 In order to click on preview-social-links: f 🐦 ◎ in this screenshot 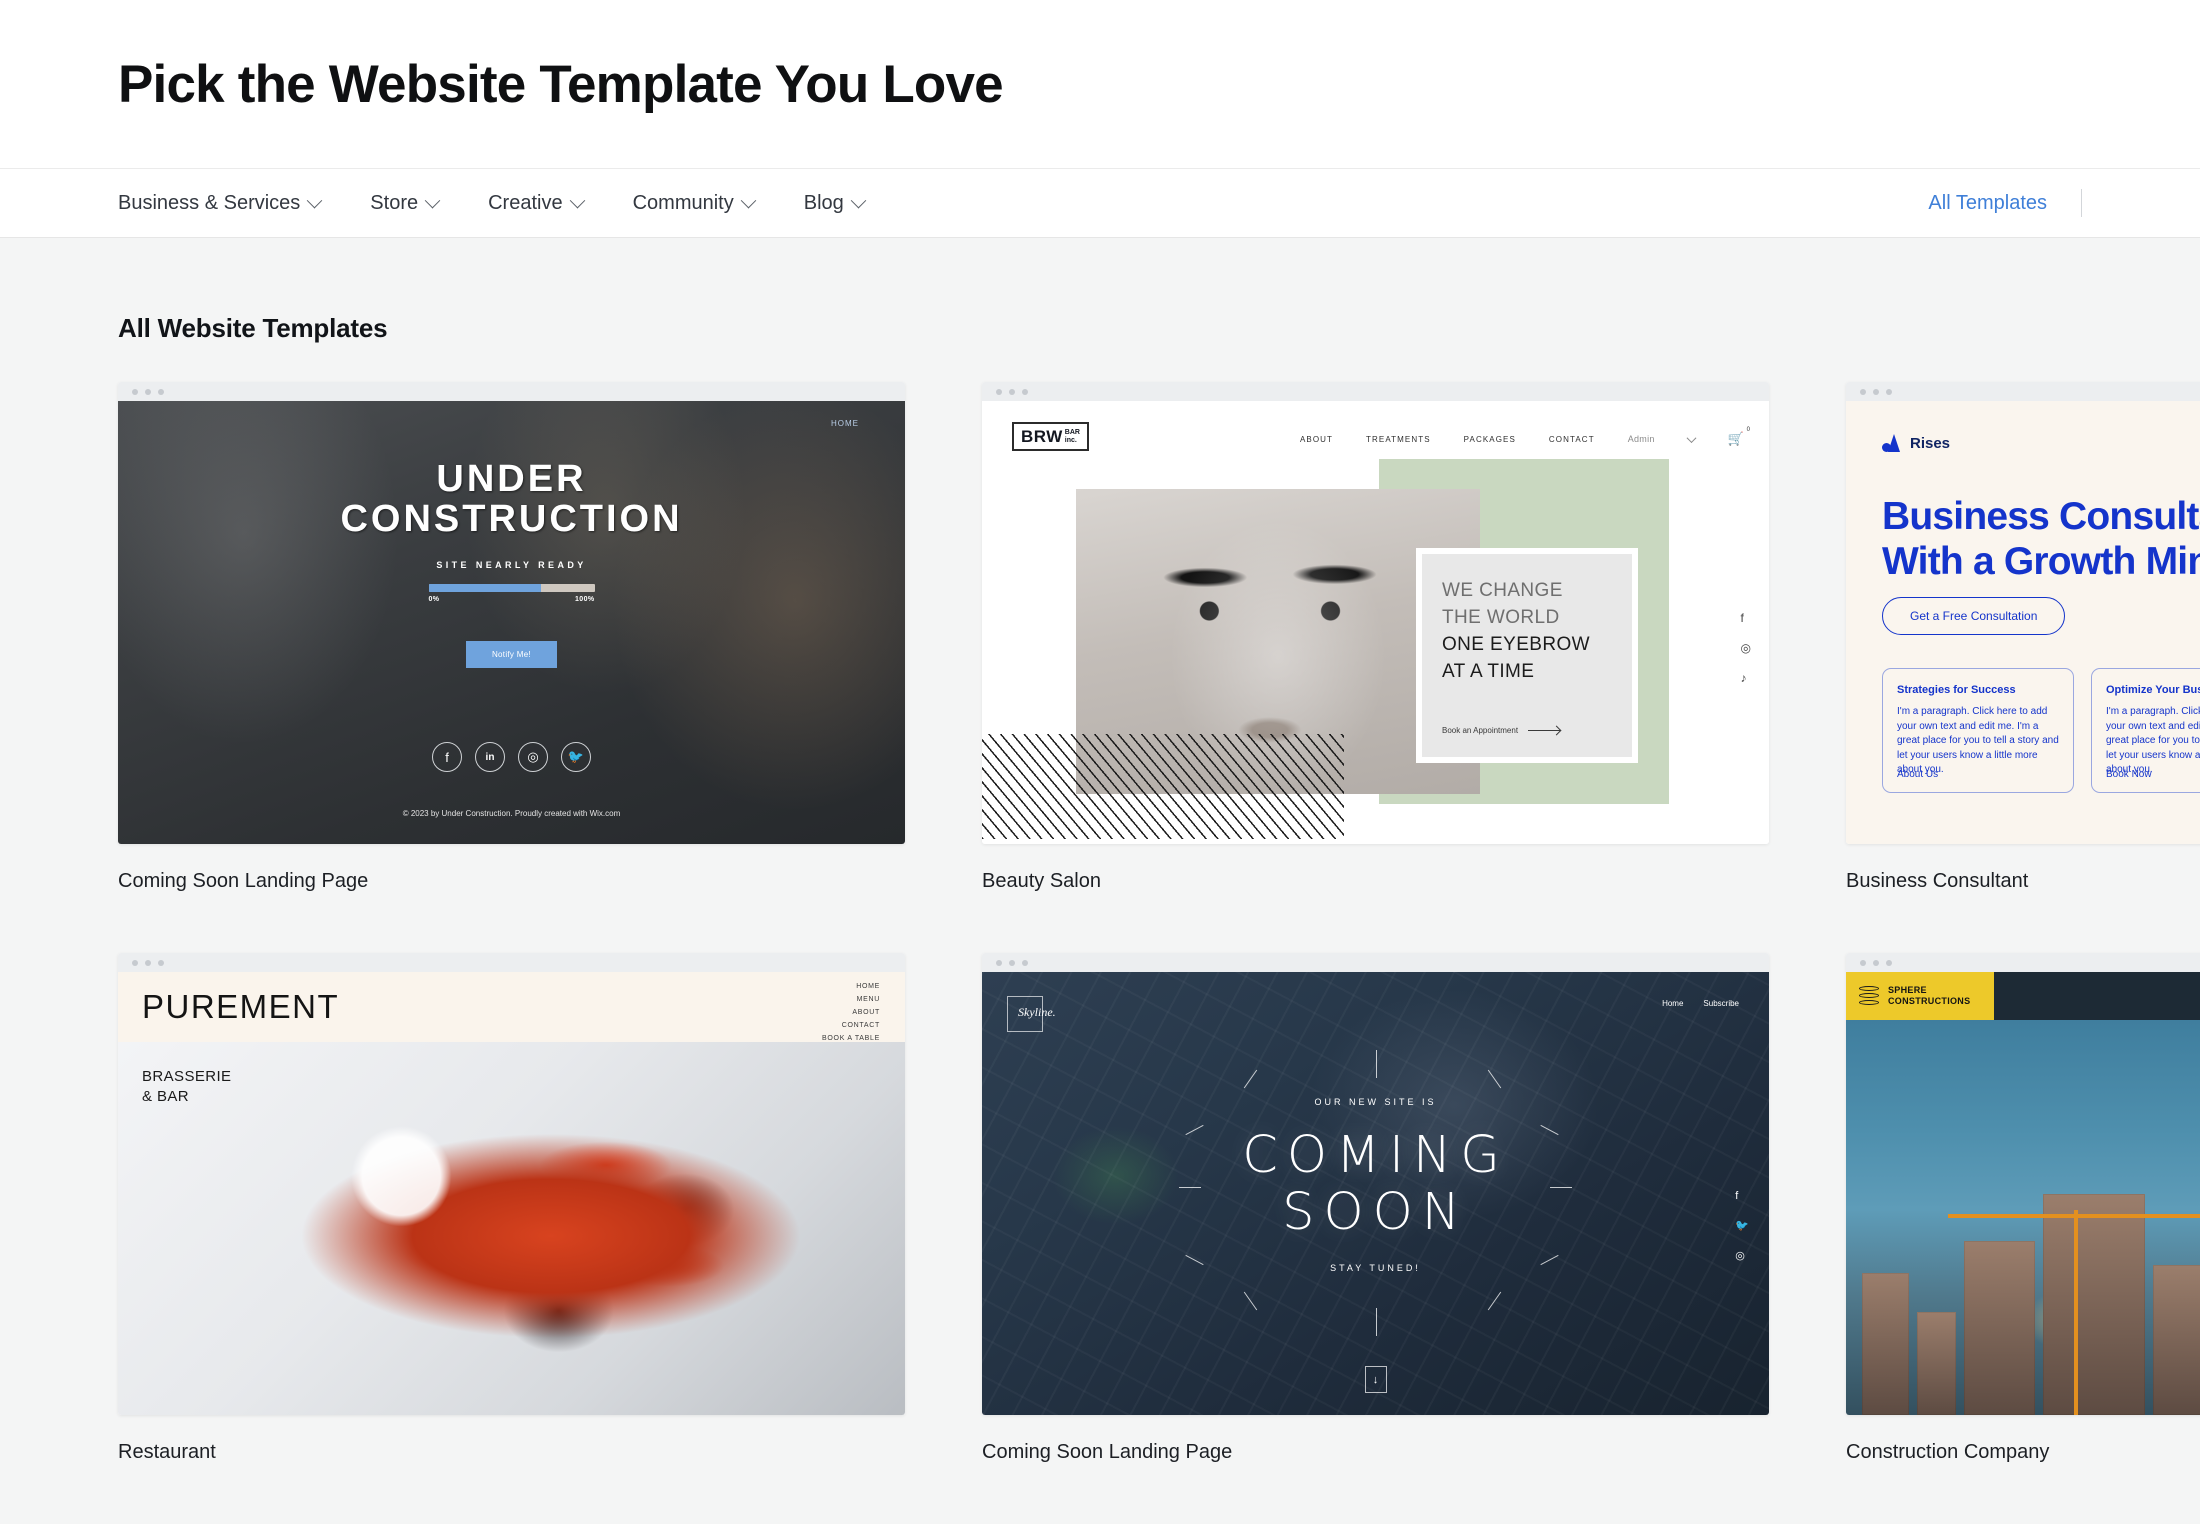, I will do `click(1742, 1226)`.